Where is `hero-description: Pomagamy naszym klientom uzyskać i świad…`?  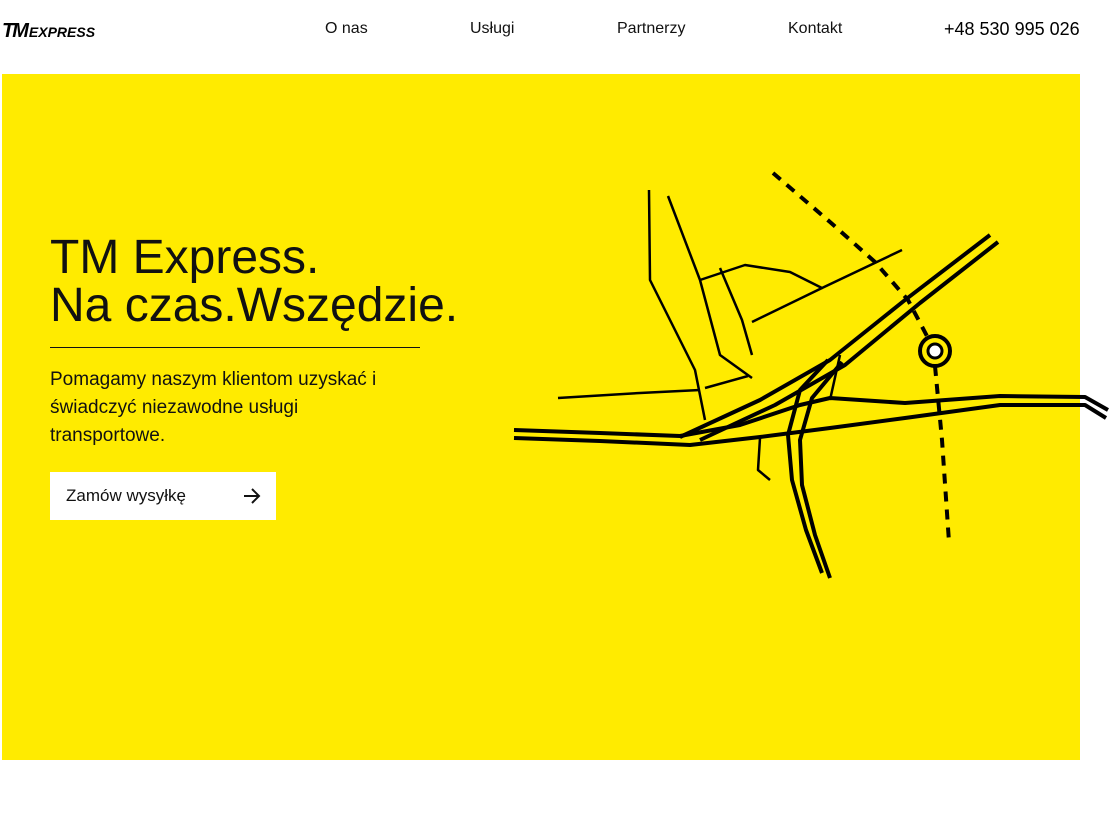
hero-description: Pomagamy naszym klientom uzyskać i świad… is located at coordinates (213, 407).